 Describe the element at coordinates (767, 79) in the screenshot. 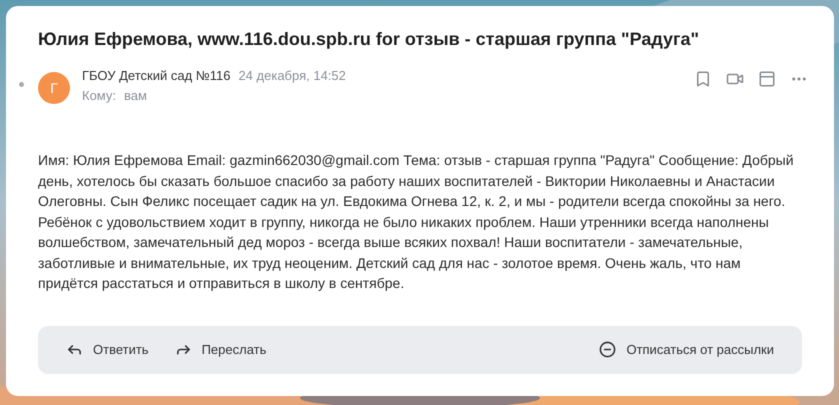

I see `calendar-icon` at that location.